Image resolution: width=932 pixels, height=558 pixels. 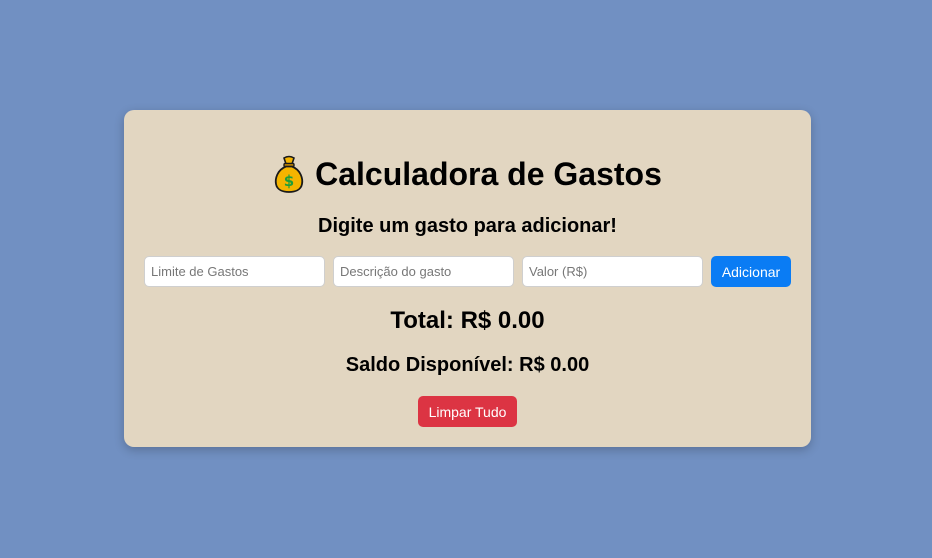 I want to click on value-input, so click(x=612, y=271).